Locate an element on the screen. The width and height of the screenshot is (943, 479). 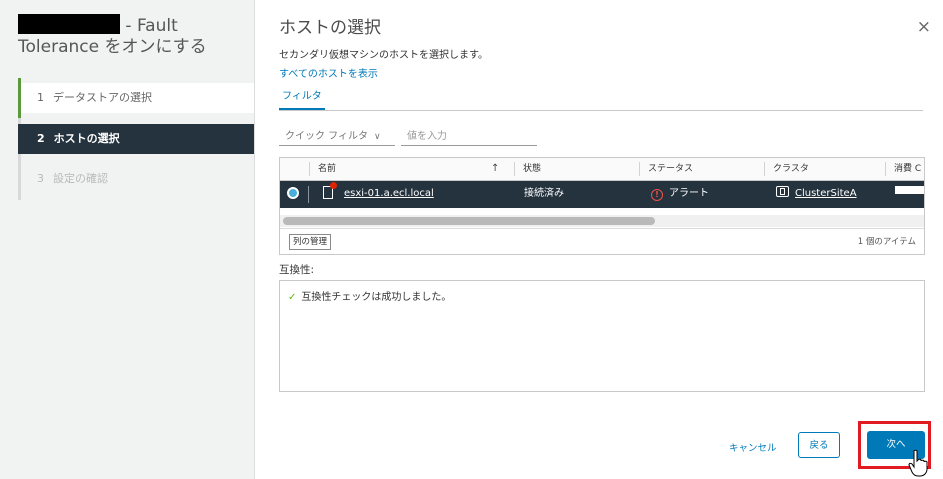
grid-footer: 列の管理 1 個のアイテム is located at coordinates (602, 241).